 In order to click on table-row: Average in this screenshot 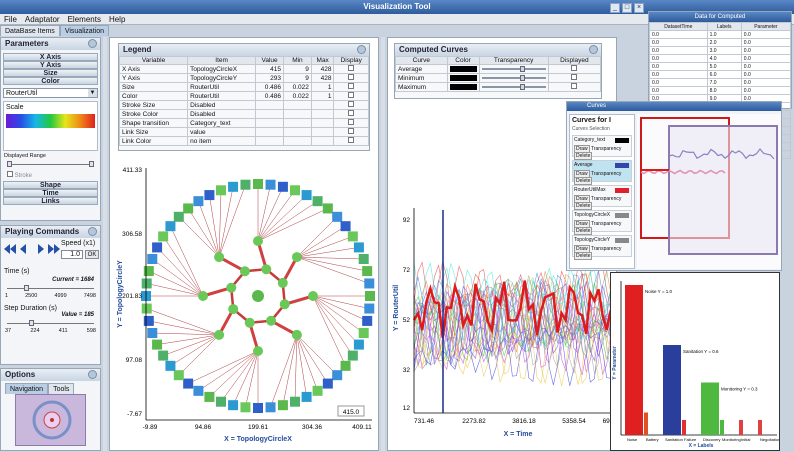, I will do `click(498, 69)`.